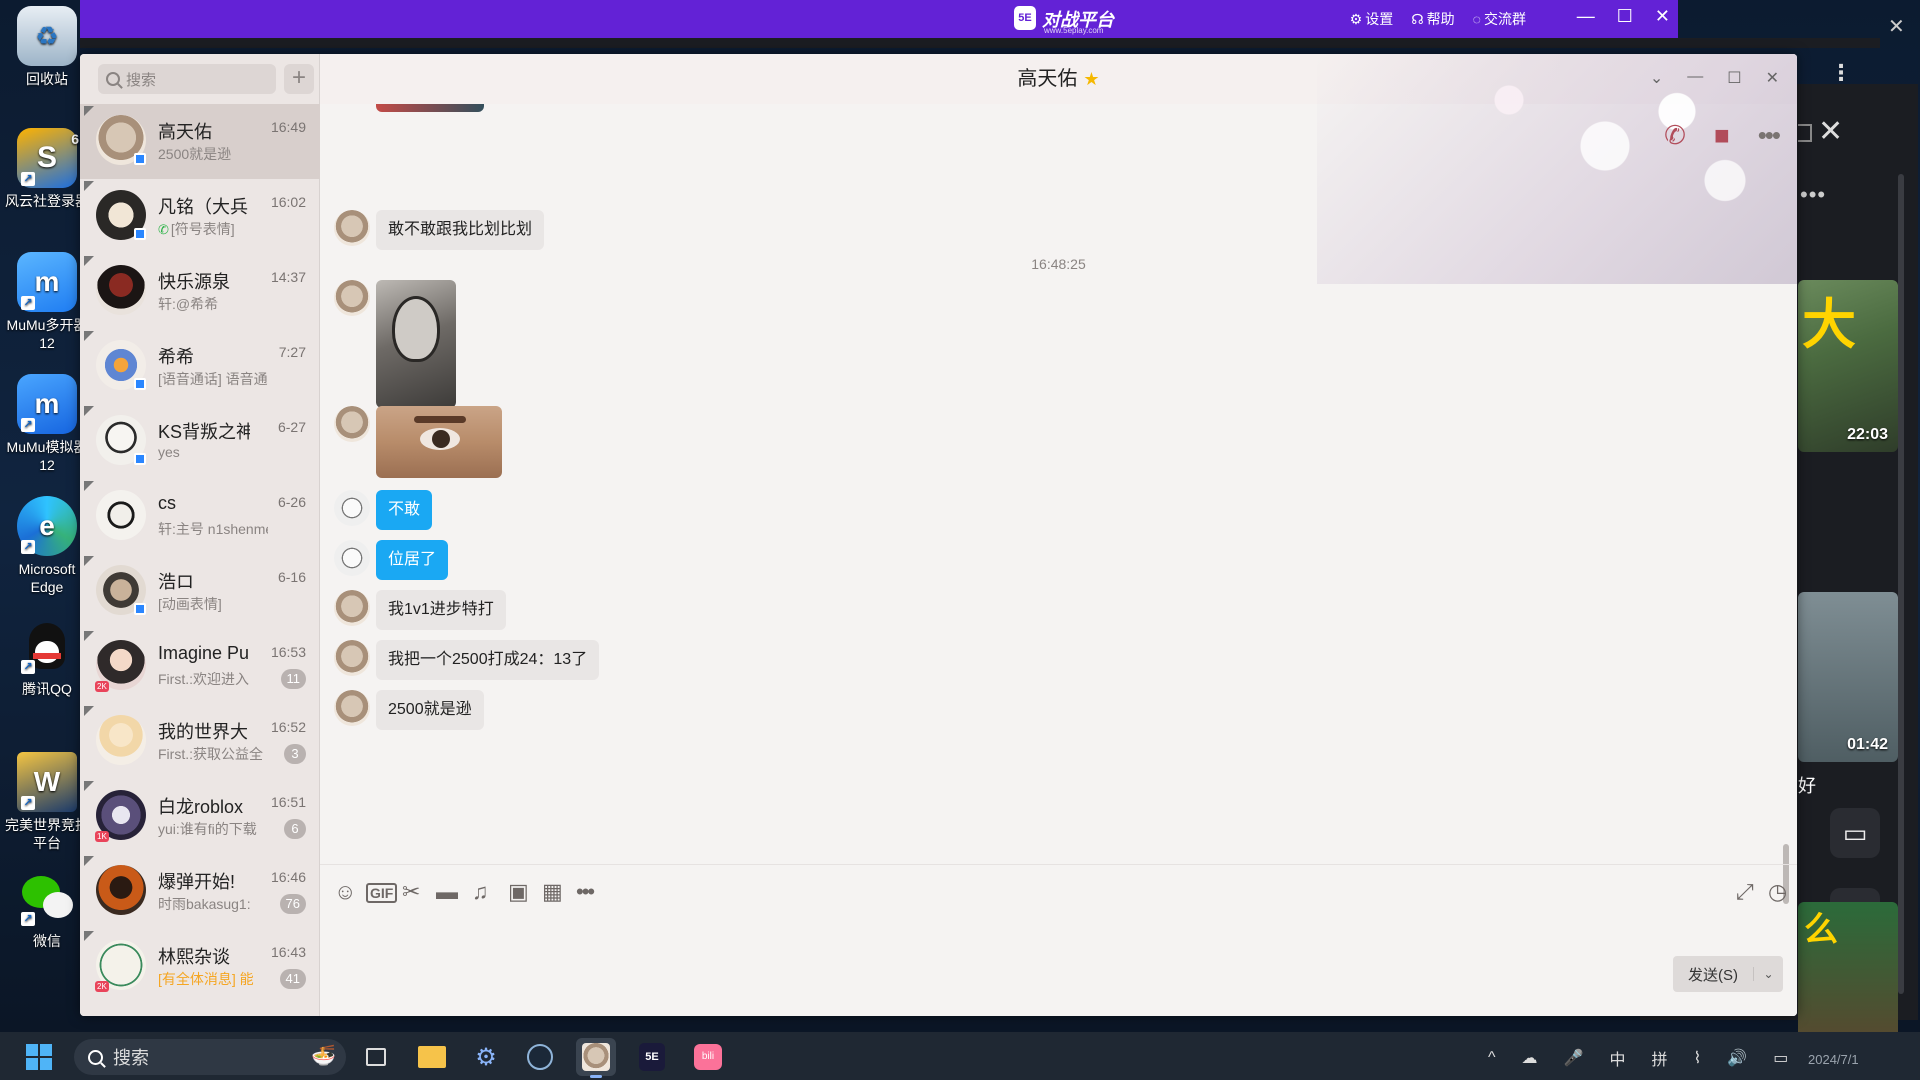 The height and width of the screenshot is (1080, 1920). What do you see at coordinates (1848, 677) in the screenshot?
I see `video-thumbnail: 01:42` at bounding box center [1848, 677].